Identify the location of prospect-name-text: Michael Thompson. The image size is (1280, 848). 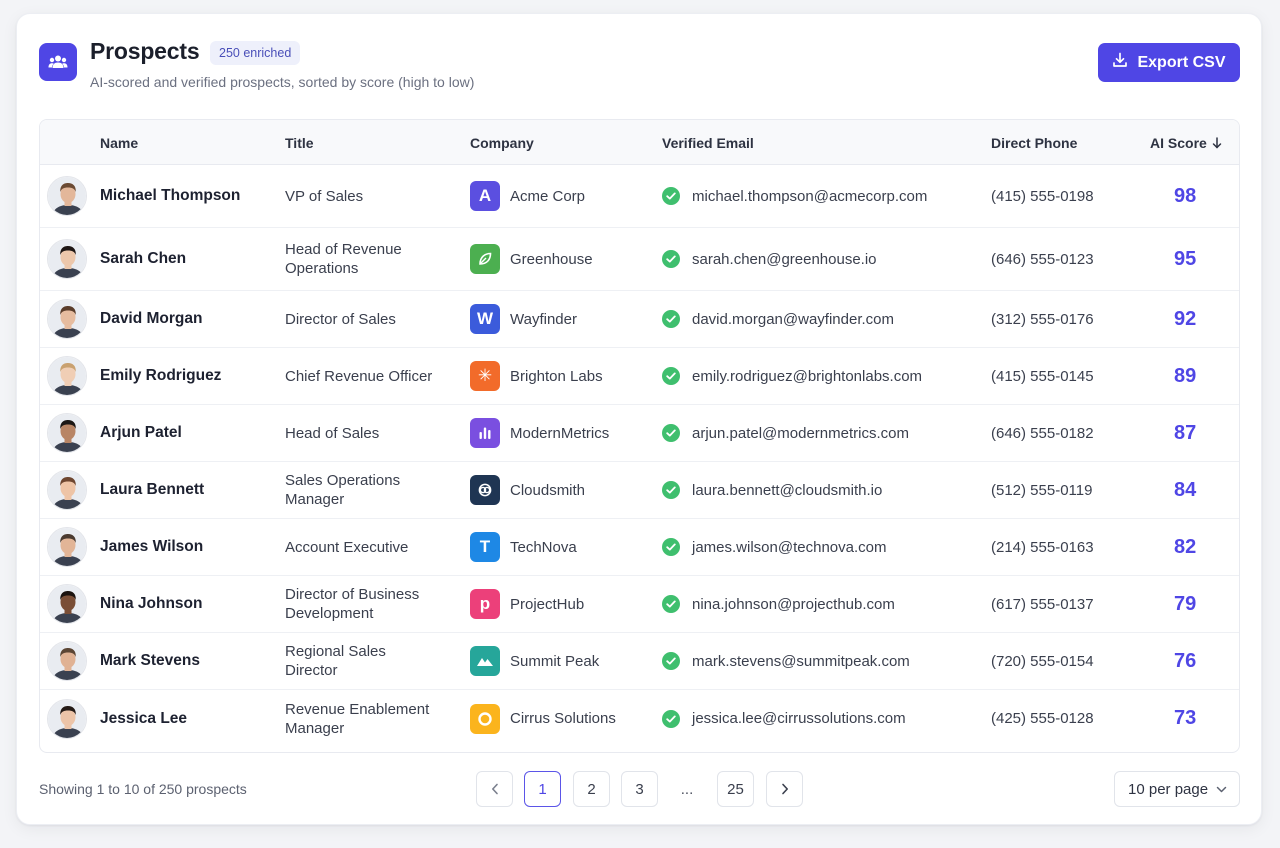
(170, 195).